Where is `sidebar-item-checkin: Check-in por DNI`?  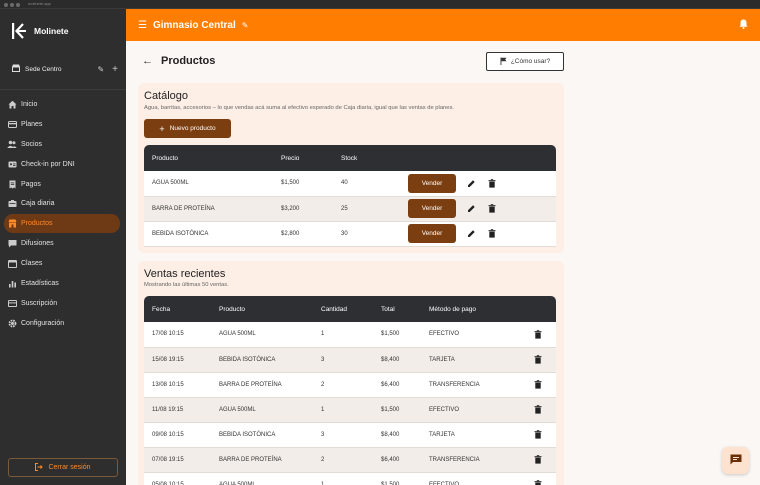 sidebar-item-checkin: Check-in por DNI is located at coordinates (62, 164).